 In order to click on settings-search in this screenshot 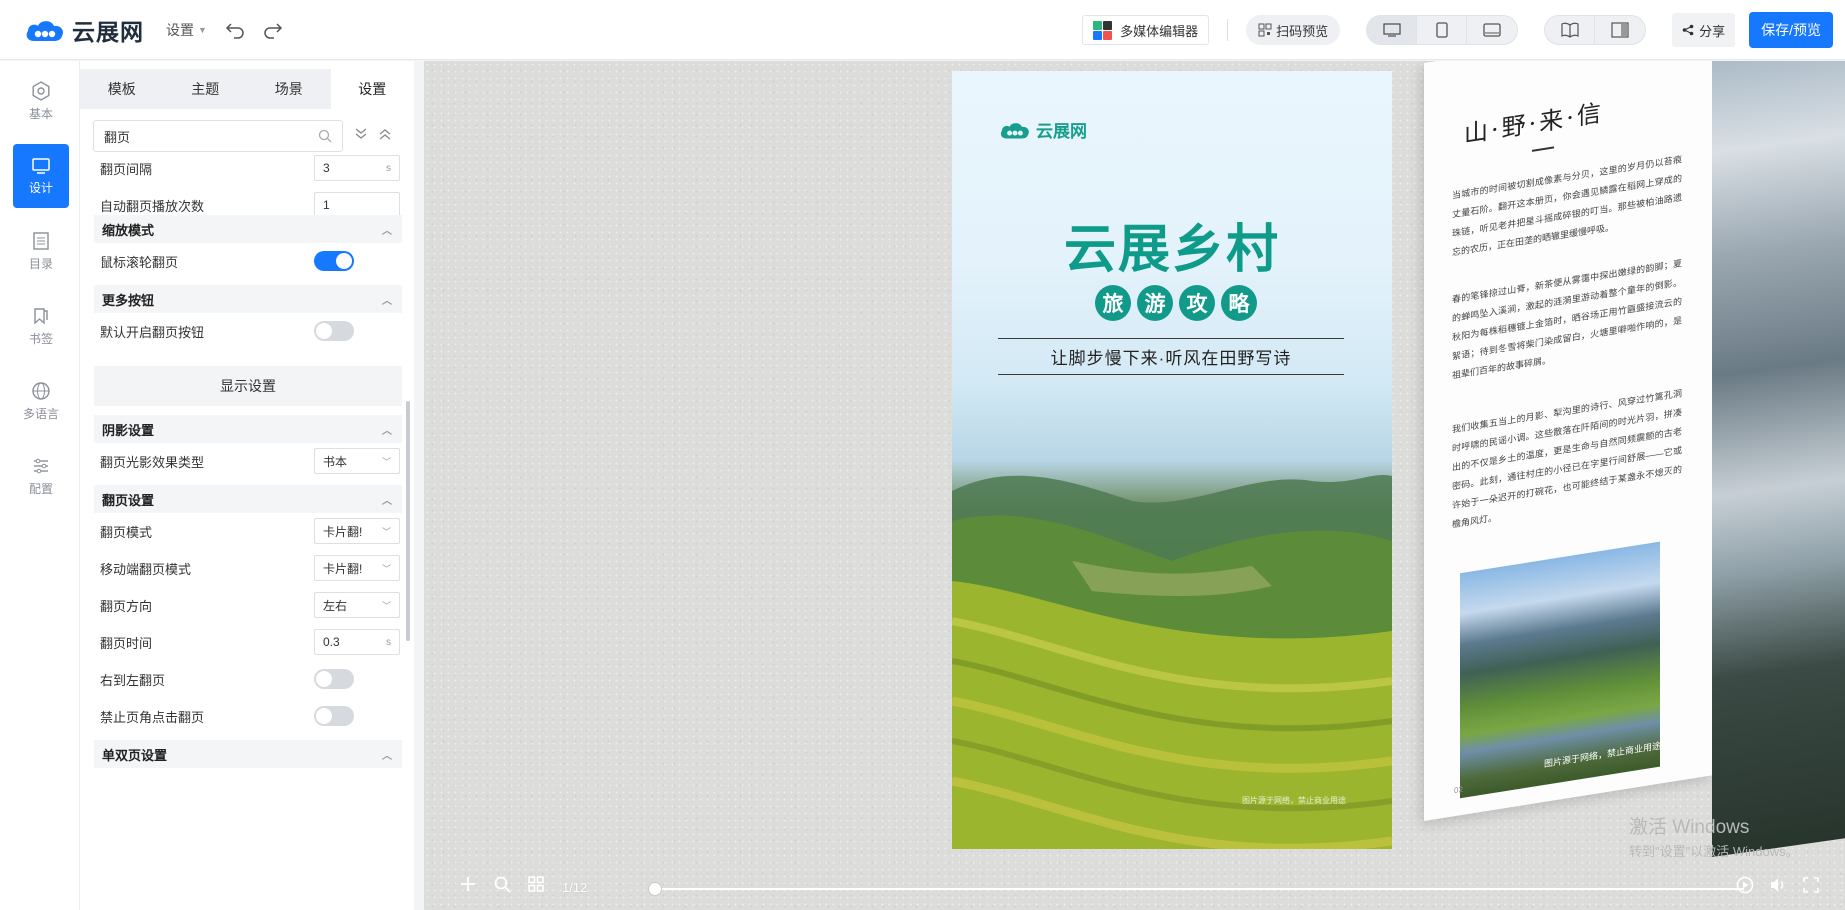, I will do `click(218, 136)`.